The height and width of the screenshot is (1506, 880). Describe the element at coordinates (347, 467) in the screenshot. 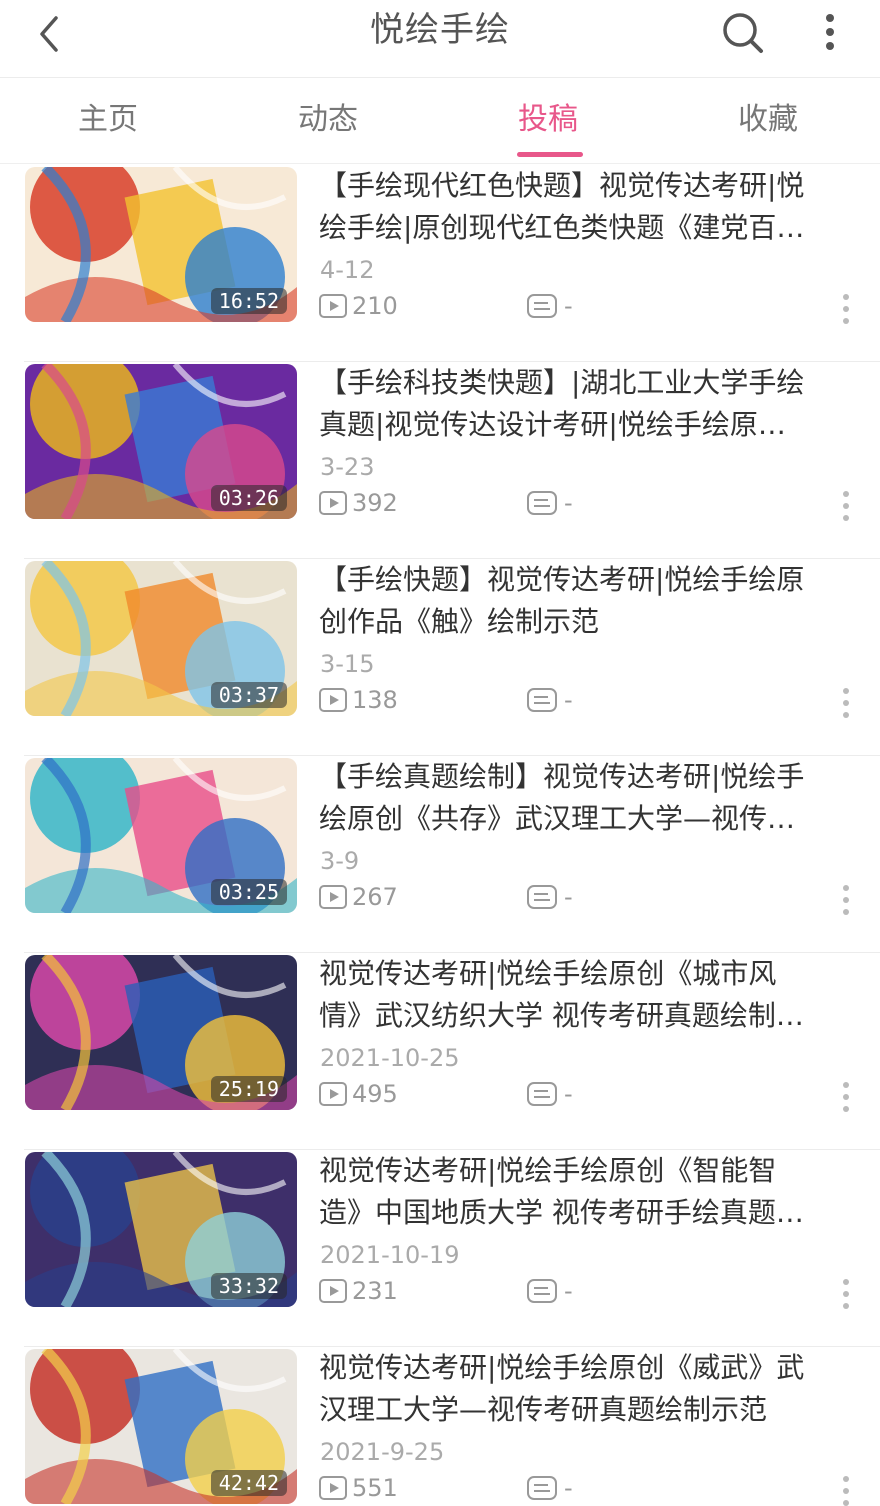

I see `video-date: 3-23` at that location.